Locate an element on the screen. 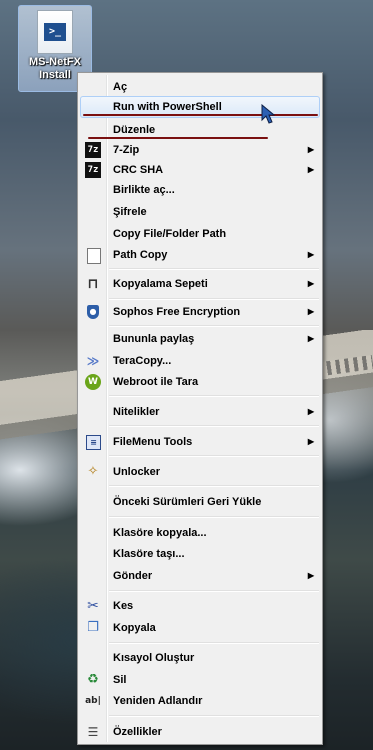  menu-item-webroot: W Webroot ile Tara is located at coordinates (200, 382).